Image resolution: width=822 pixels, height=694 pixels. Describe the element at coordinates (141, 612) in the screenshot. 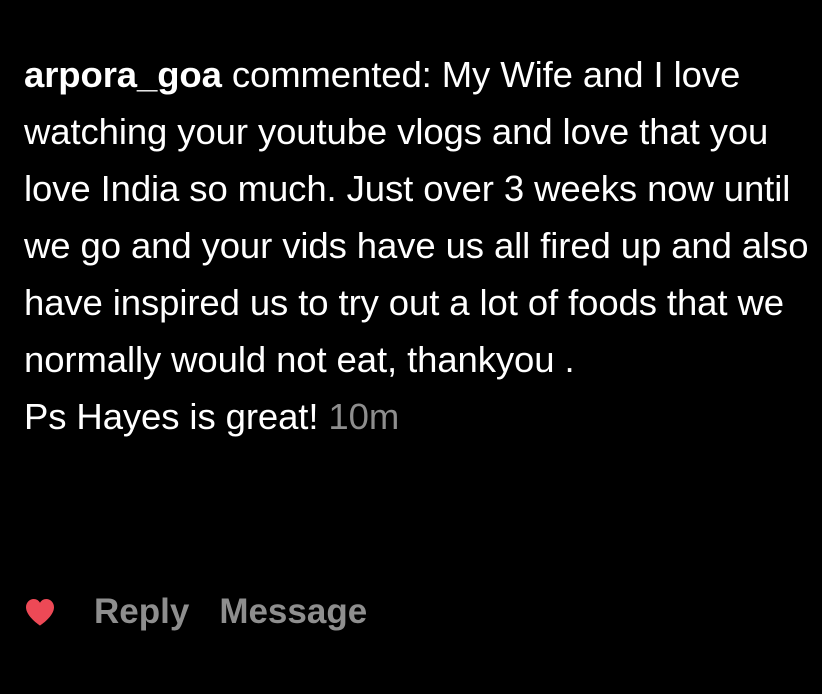

I see `reply-button: Reply` at that location.